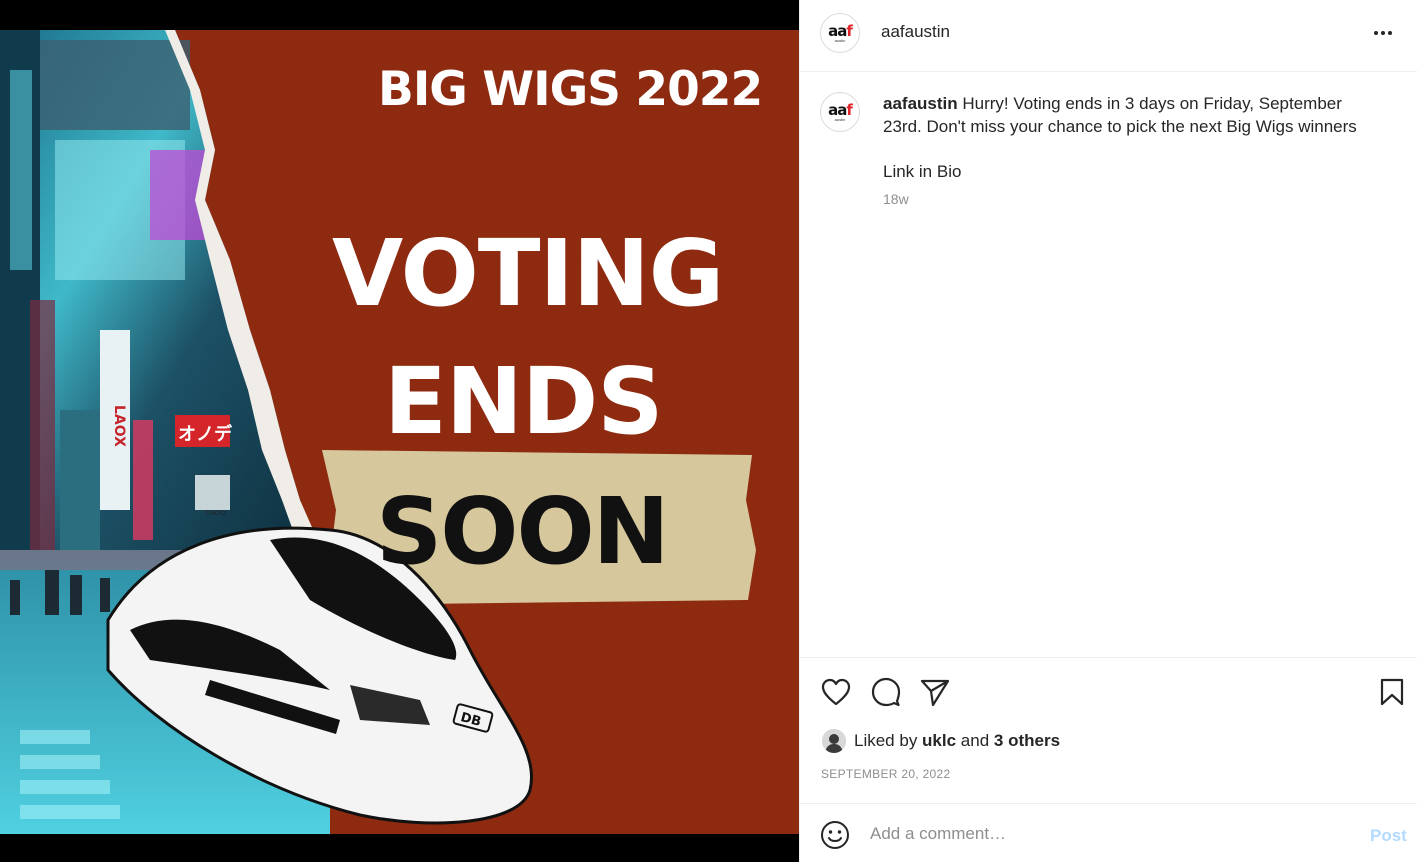 The height and width of the screenshot is (862, 1417). I want to click on liker-avatar-image, so click(834, 741).